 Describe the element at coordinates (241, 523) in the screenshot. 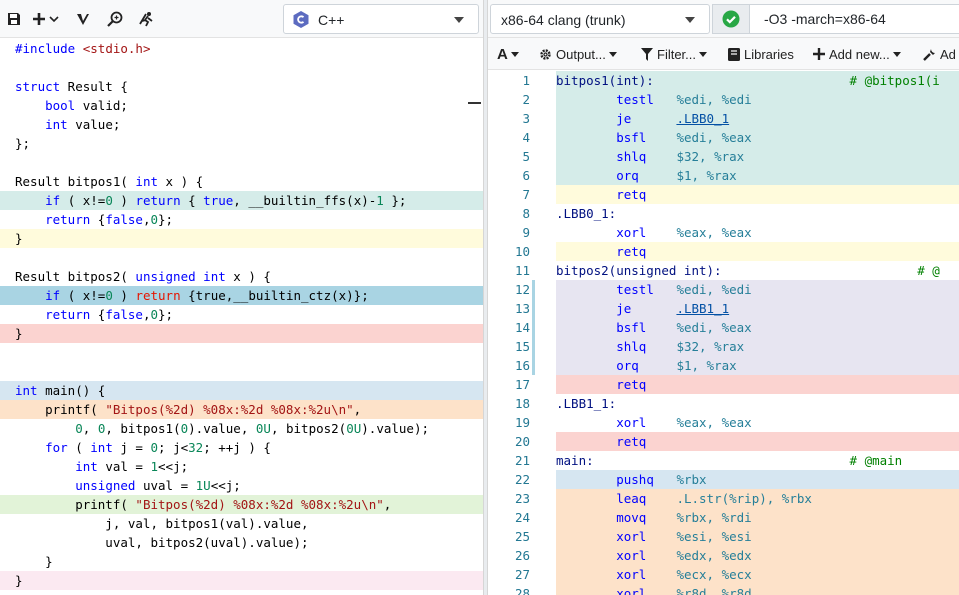

I see `code-line: j, val, bitpos1(val).value,` at that location.